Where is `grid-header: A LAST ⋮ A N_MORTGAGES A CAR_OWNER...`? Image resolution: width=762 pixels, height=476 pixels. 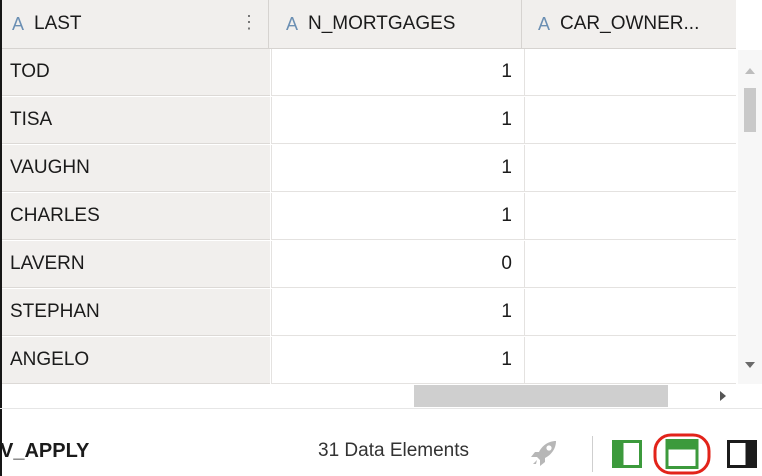
grid-header: A LAST ⋮ A N_MORTGAGES A CAR_OWNER... is located at coordinates (369, 24).